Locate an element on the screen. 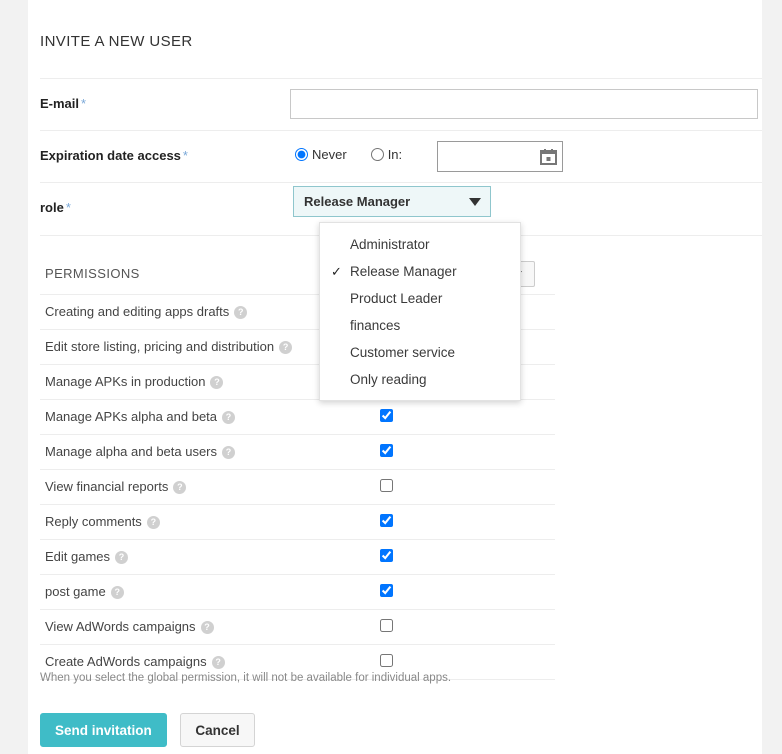  calendar-icon is located at coordinates (548, 156).